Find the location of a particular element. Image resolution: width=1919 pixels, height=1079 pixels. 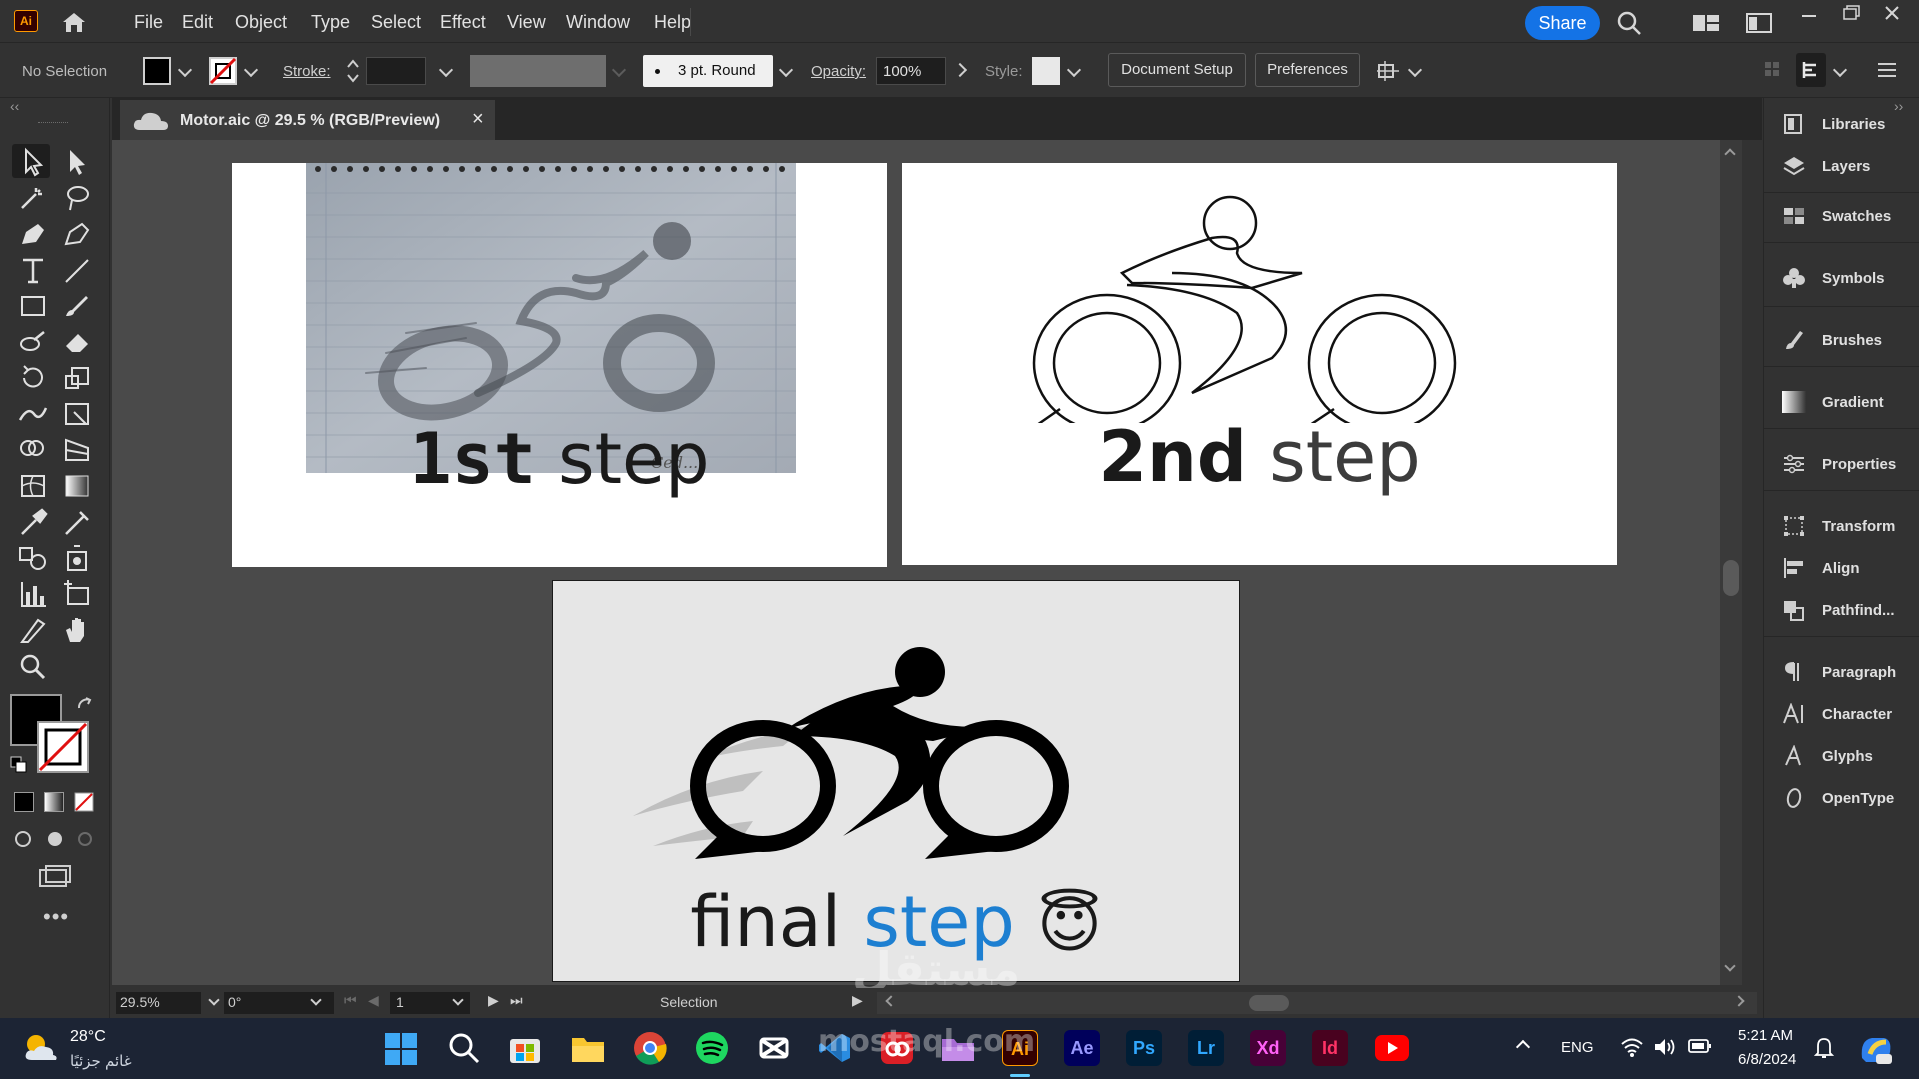

search-icon is located at coordinates (1629, 23).